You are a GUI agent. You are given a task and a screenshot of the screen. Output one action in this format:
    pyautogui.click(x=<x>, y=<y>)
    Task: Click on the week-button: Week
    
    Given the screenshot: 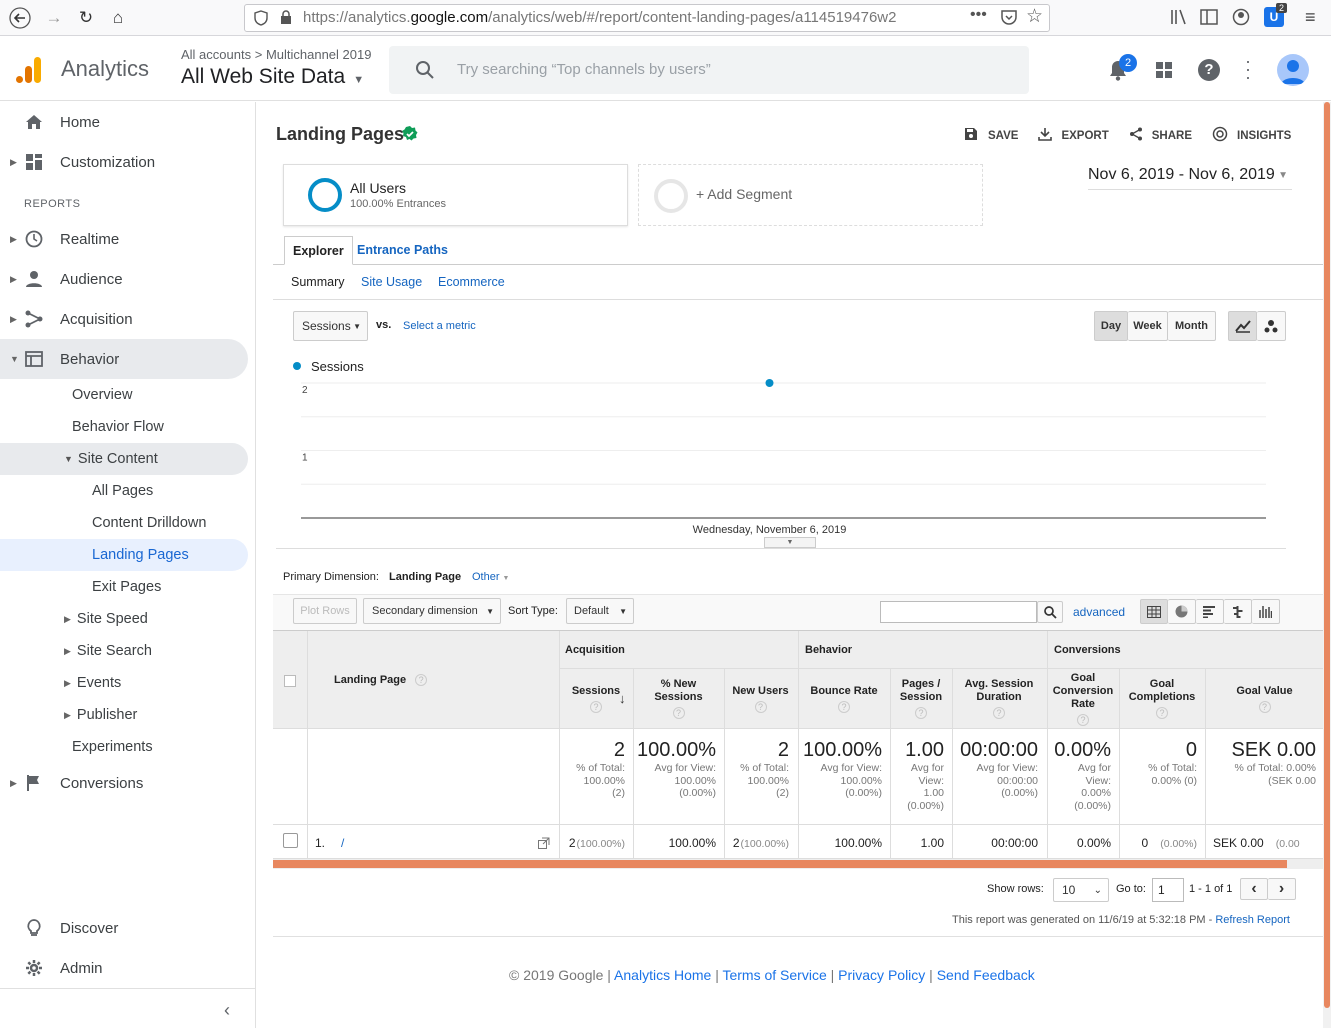 What is the action you would take?
    pyautogui.click(x=1148, y=326)
    